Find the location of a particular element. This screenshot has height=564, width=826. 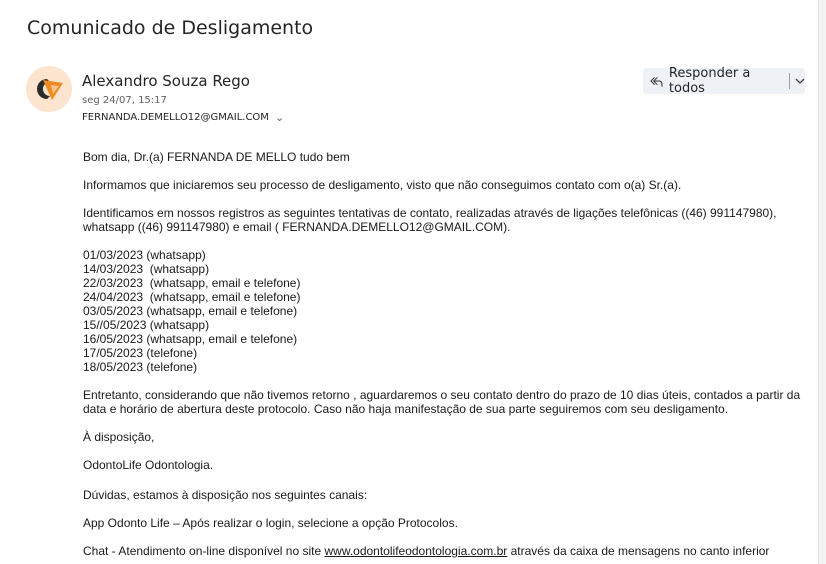

reply-all-label: Responder a todos is located at coordinates (709, 81).